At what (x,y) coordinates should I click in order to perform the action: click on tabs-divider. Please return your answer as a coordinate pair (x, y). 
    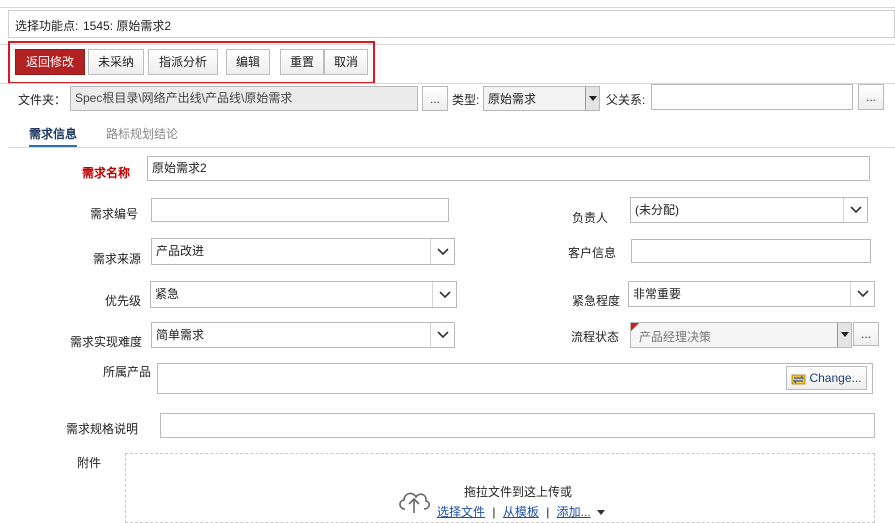
    Looking at the image, I should click on (451, 147).